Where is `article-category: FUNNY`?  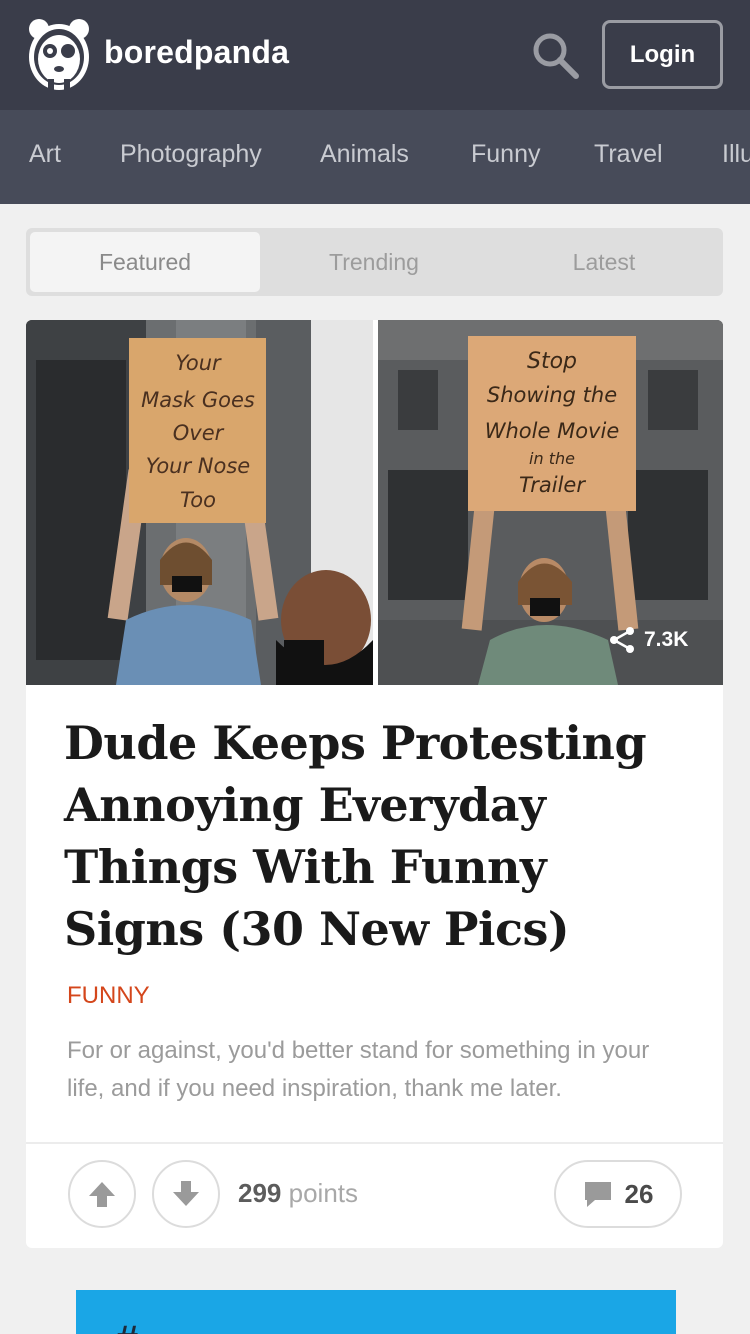
article-category: FUNNY is located at coordinates (108, 996).